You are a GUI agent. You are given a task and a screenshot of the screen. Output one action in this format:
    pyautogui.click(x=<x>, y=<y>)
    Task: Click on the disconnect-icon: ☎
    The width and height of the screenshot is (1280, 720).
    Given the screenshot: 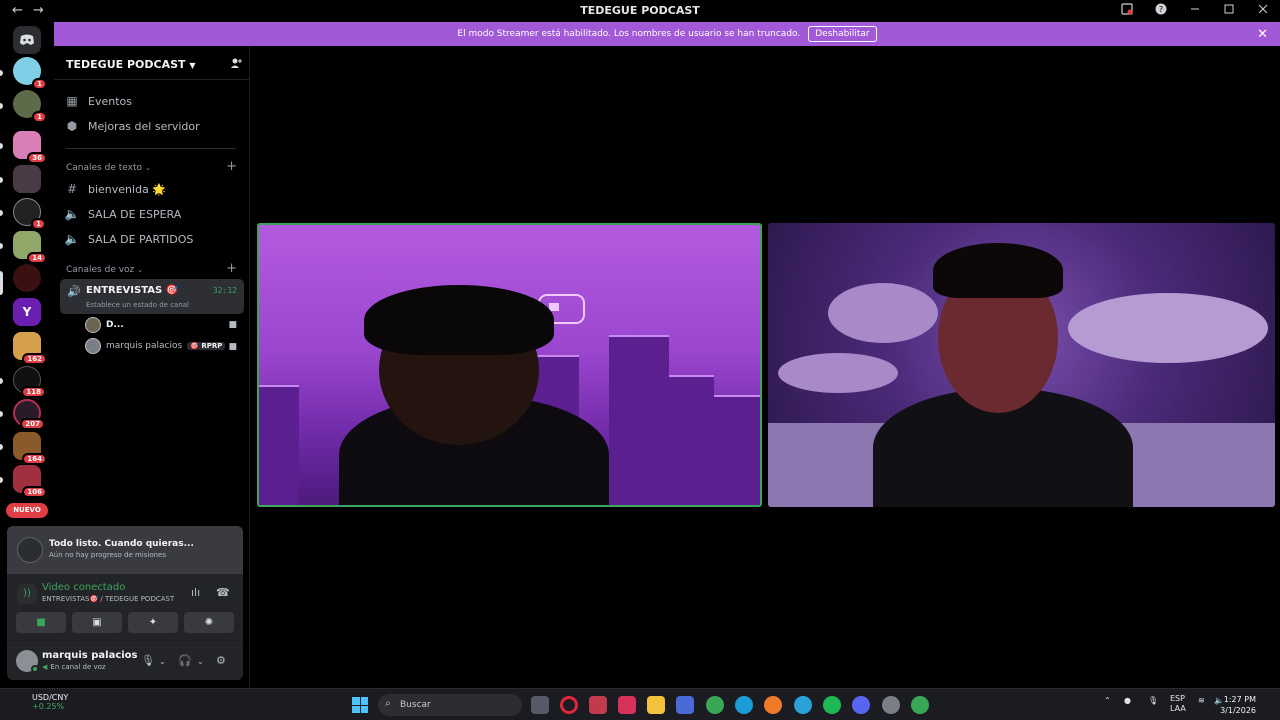 What is the action you would take?
    pyautogui.click(x=223, y=592)
    